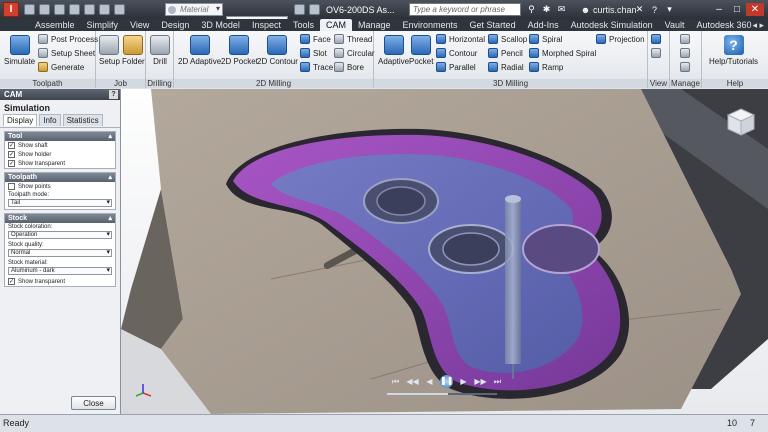 The width and height of the screenshot is (768, 432). I want to click on drill-button: Drill, so click(160, 50).